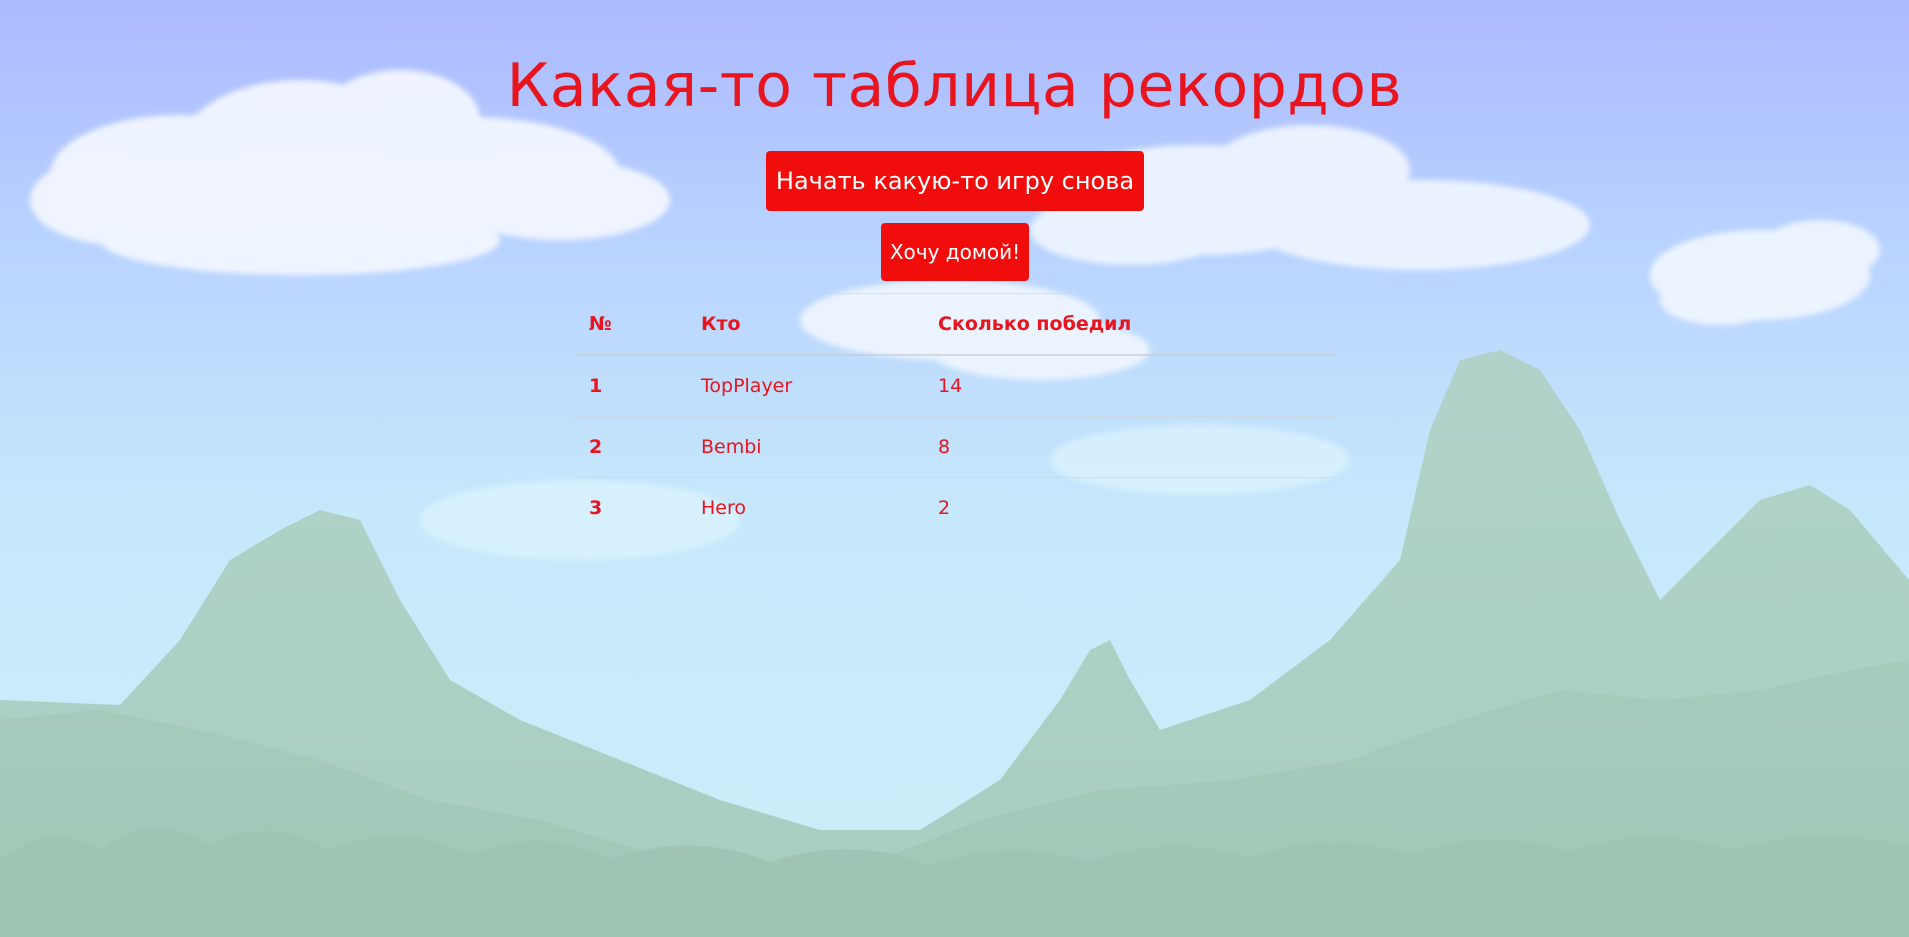 Image resolution: width=1909 pixels, height=937 pixels. I want to click on player-name-cell: Bembi, so click(805, 447).